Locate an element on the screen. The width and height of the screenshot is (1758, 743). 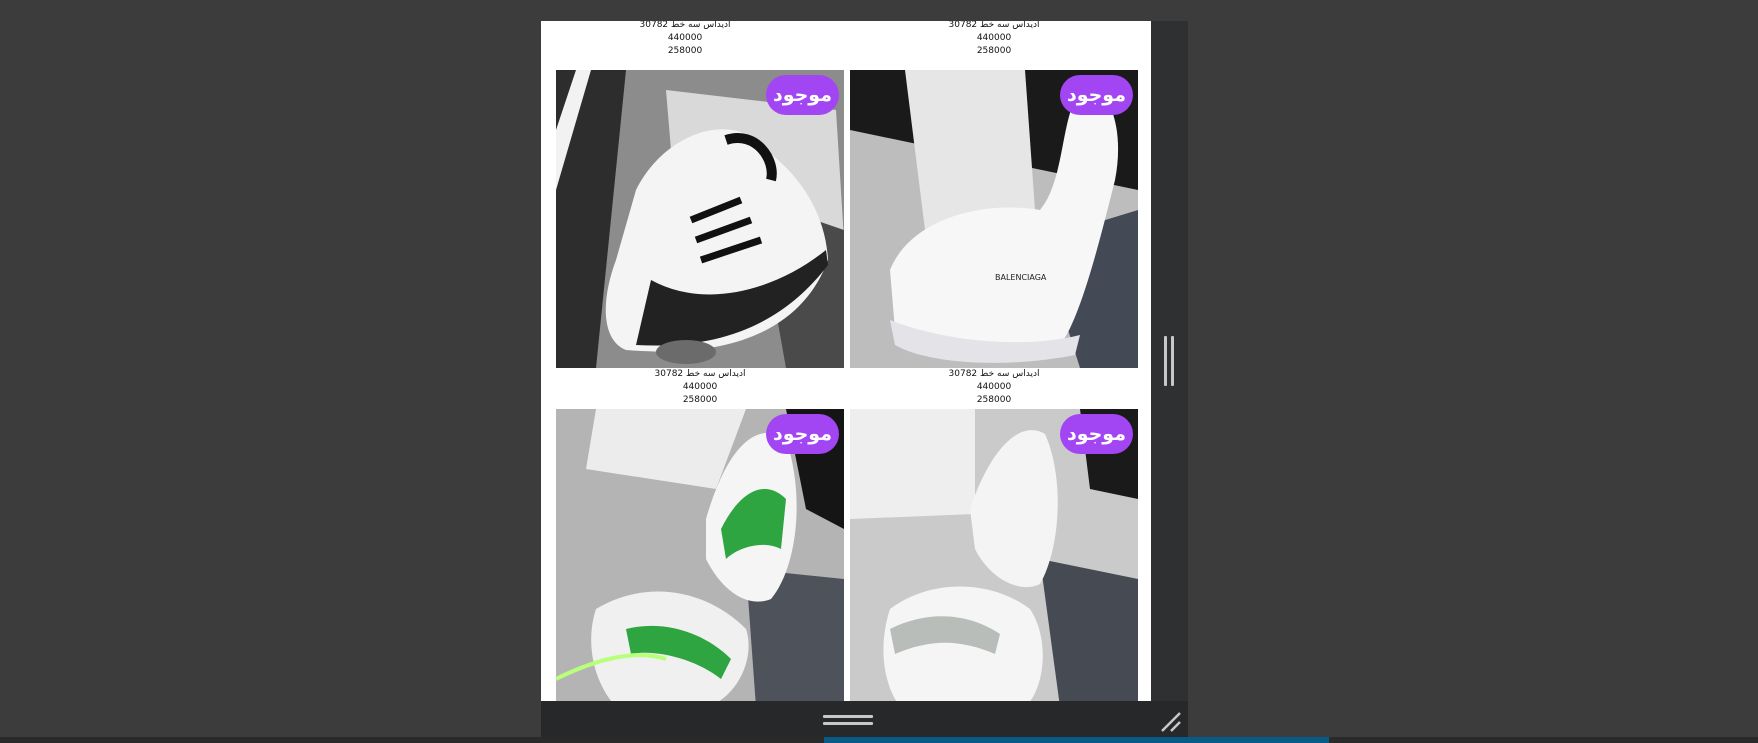
taskbar-active-item is located at coordinates (1076, 740).